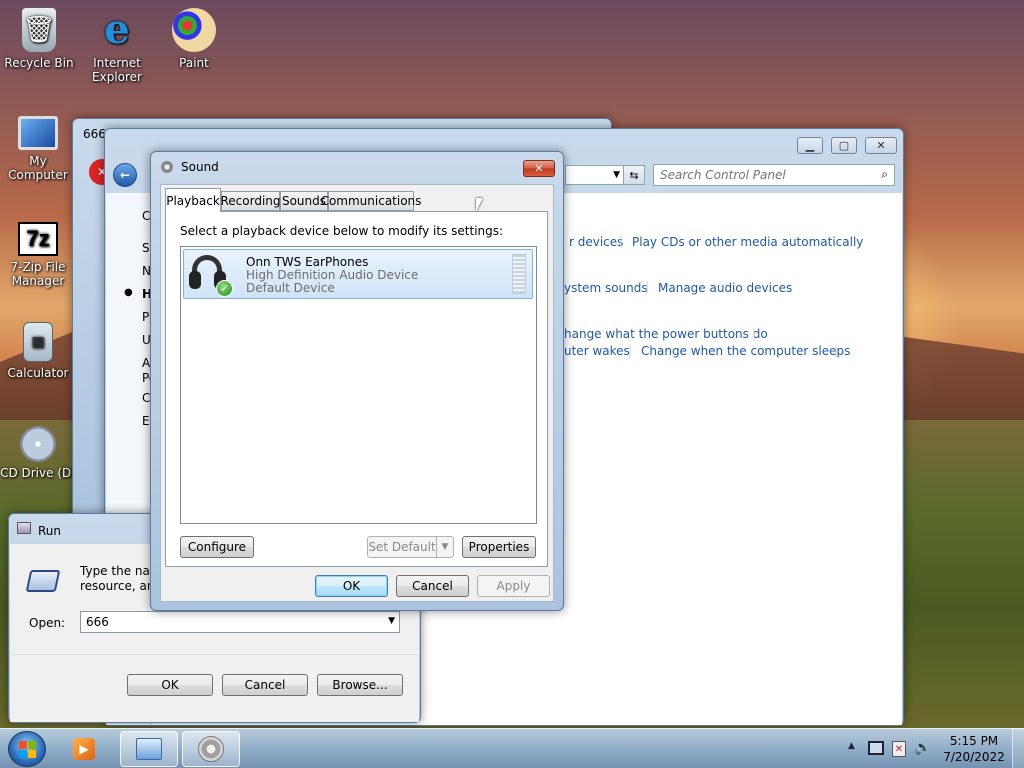  I want to click on desktop-icon-cd-drive: CD Drive (D), so click(38, 453).